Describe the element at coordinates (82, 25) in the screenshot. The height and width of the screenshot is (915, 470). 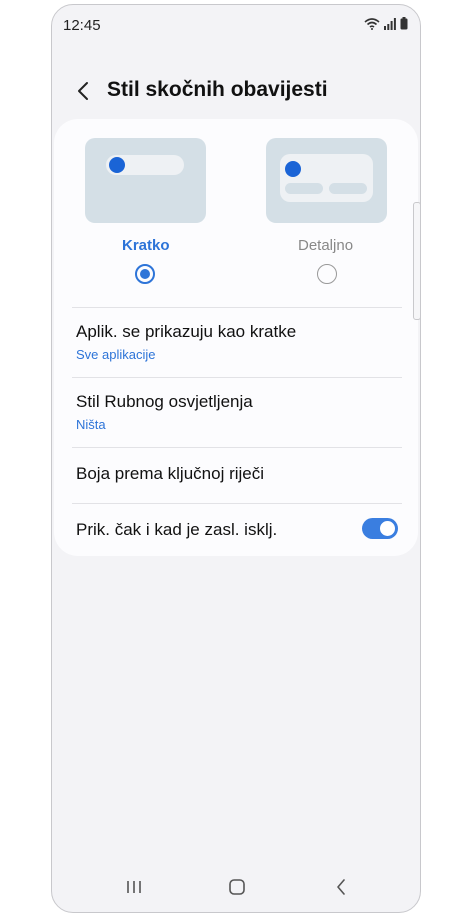
I see `status-time: 12:45` at that location.